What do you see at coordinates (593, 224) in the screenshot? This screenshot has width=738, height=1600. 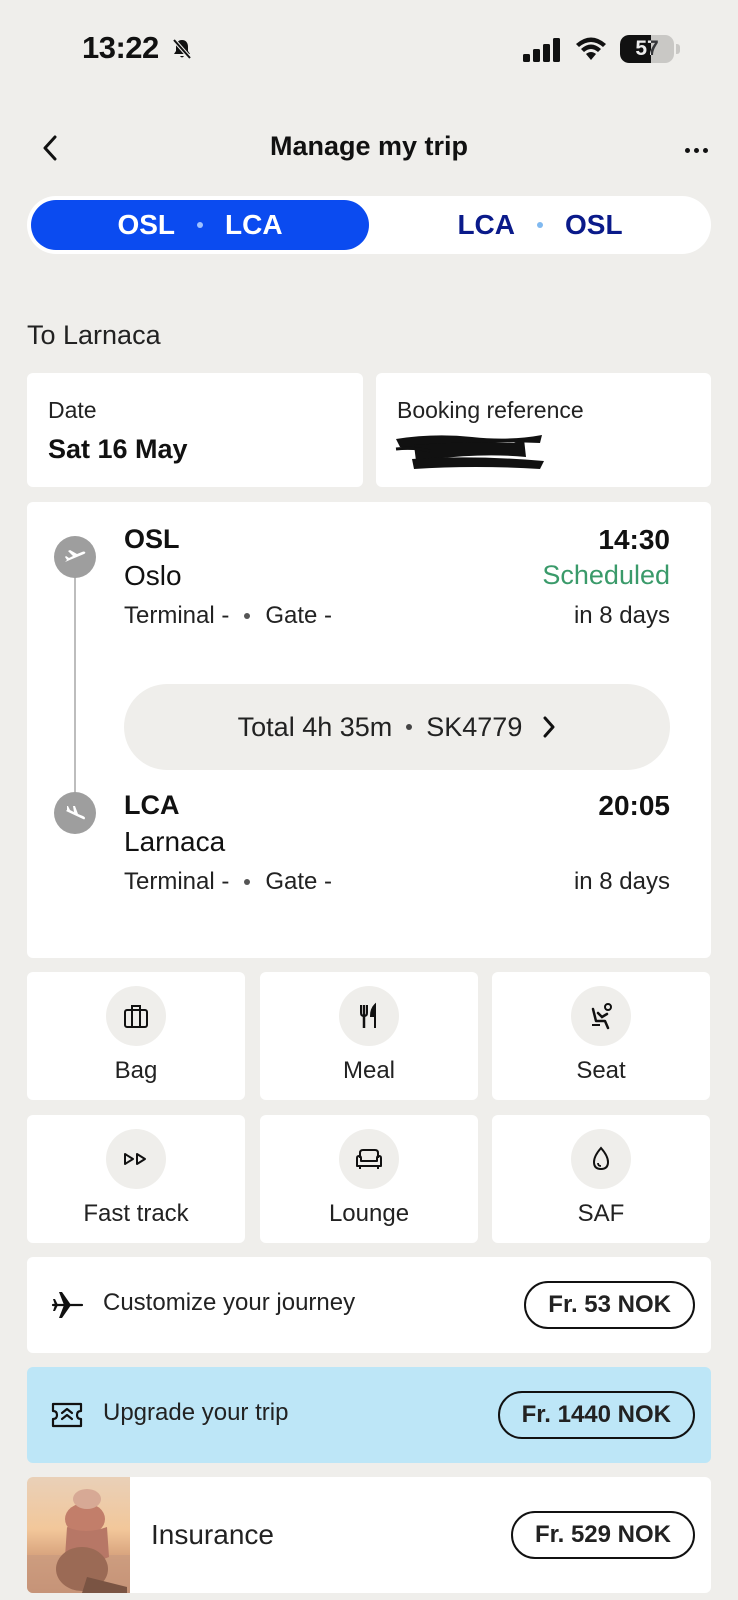 I see `tab-return-to: OSL` at bounding box center [593, 224].